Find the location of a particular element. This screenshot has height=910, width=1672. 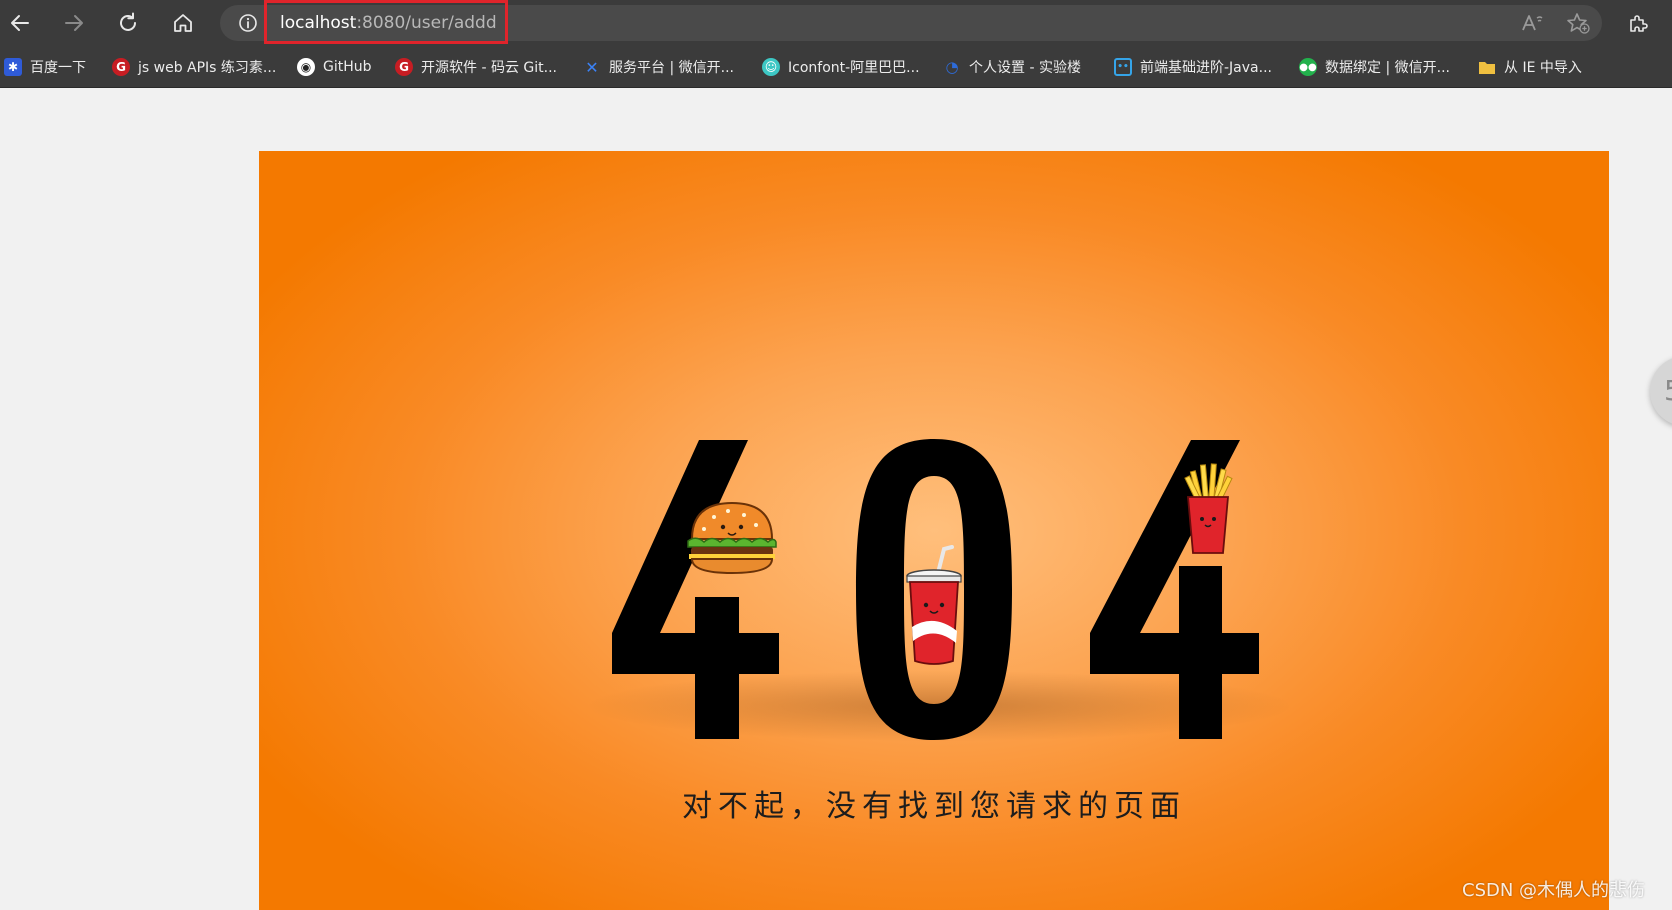

browser-toolbar: localhost:8080/user/addd is located at coordinates (836, 23).